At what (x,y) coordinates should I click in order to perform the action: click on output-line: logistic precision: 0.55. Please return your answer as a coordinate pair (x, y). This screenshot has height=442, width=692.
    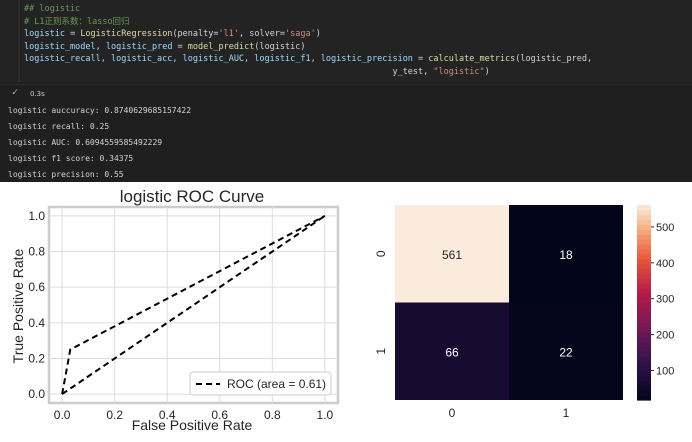
    Looking at the image, I should click on (66, 174).